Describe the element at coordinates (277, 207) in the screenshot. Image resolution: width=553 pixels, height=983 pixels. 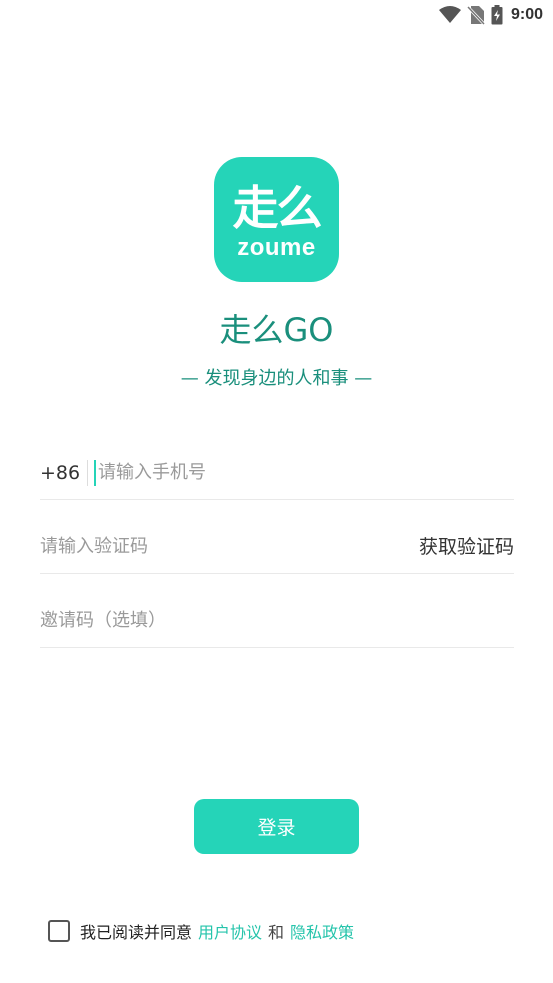
I see `logo-chinese-text: 走么` at that location.